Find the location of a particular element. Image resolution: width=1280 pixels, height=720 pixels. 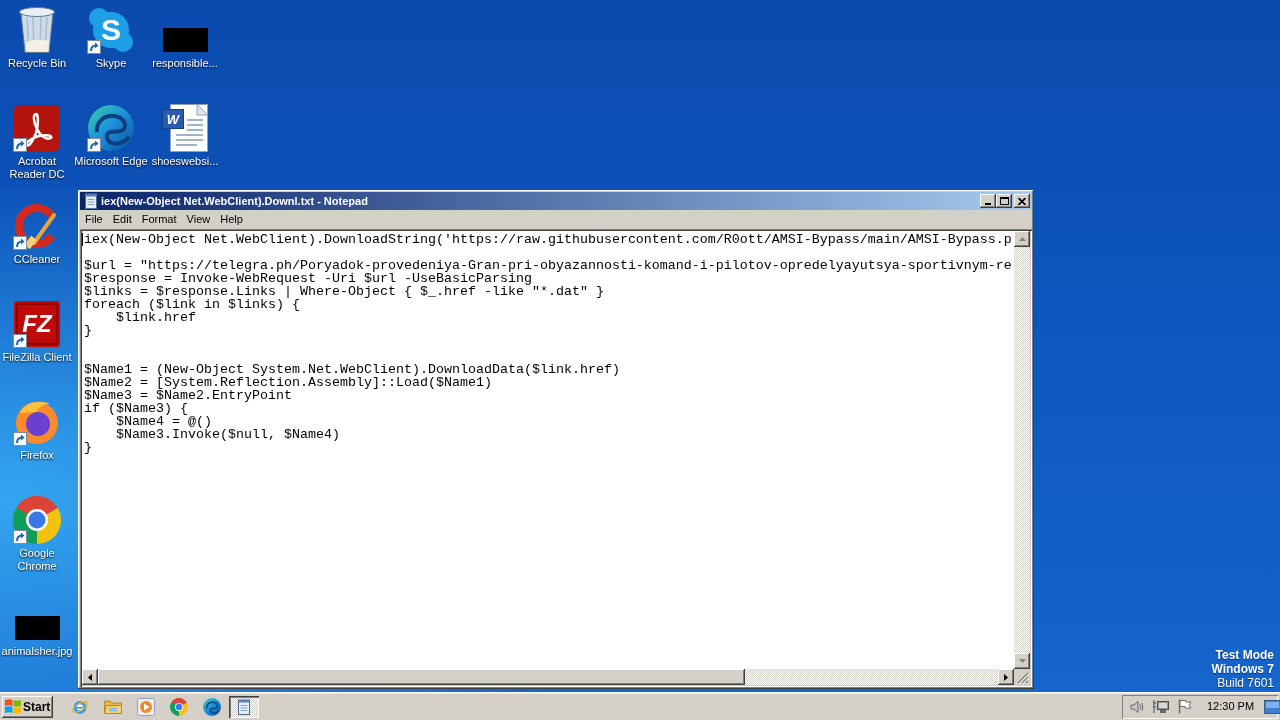

menu-item: File is located at coordinates (94, 219).